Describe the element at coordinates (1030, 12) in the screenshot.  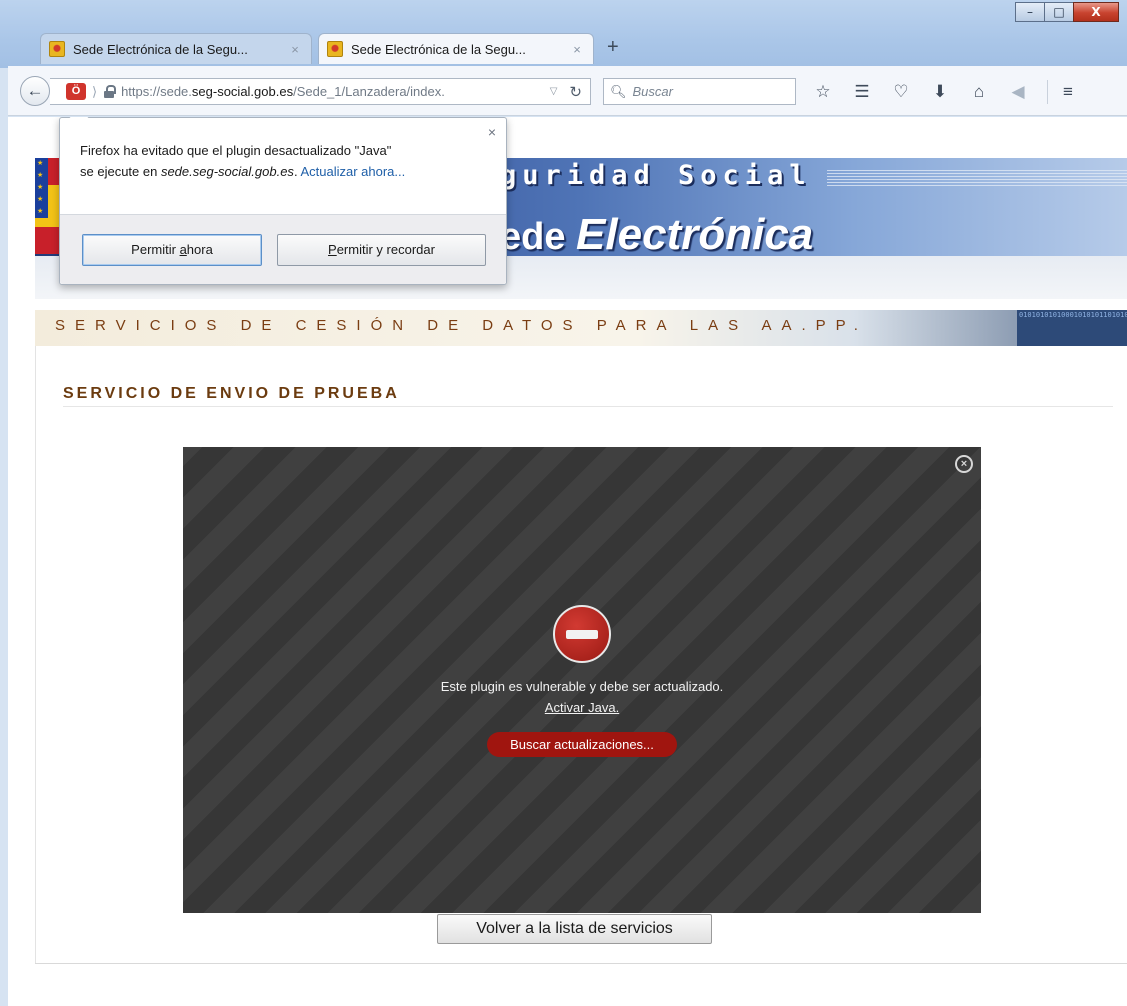
I see `minimize-button: –` at that location.